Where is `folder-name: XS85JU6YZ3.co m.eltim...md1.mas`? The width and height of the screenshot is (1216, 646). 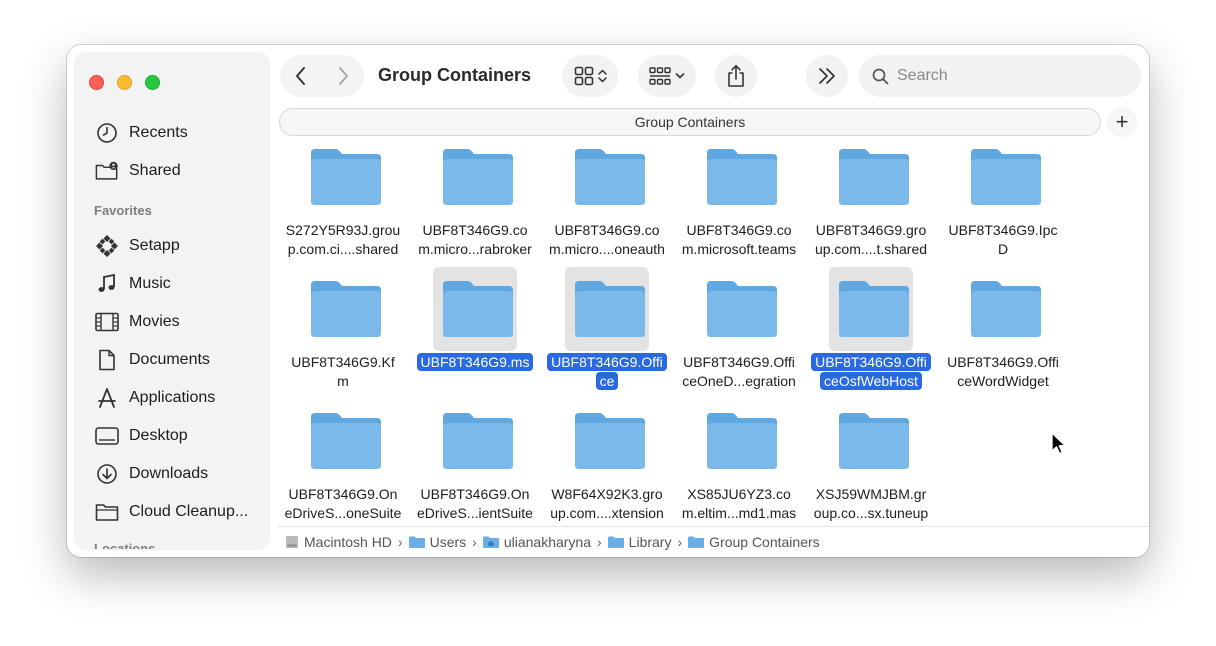
folder-name: XS85JU6YZ3.co m.eltim...md1.mas is located at coordinates (739, 504).